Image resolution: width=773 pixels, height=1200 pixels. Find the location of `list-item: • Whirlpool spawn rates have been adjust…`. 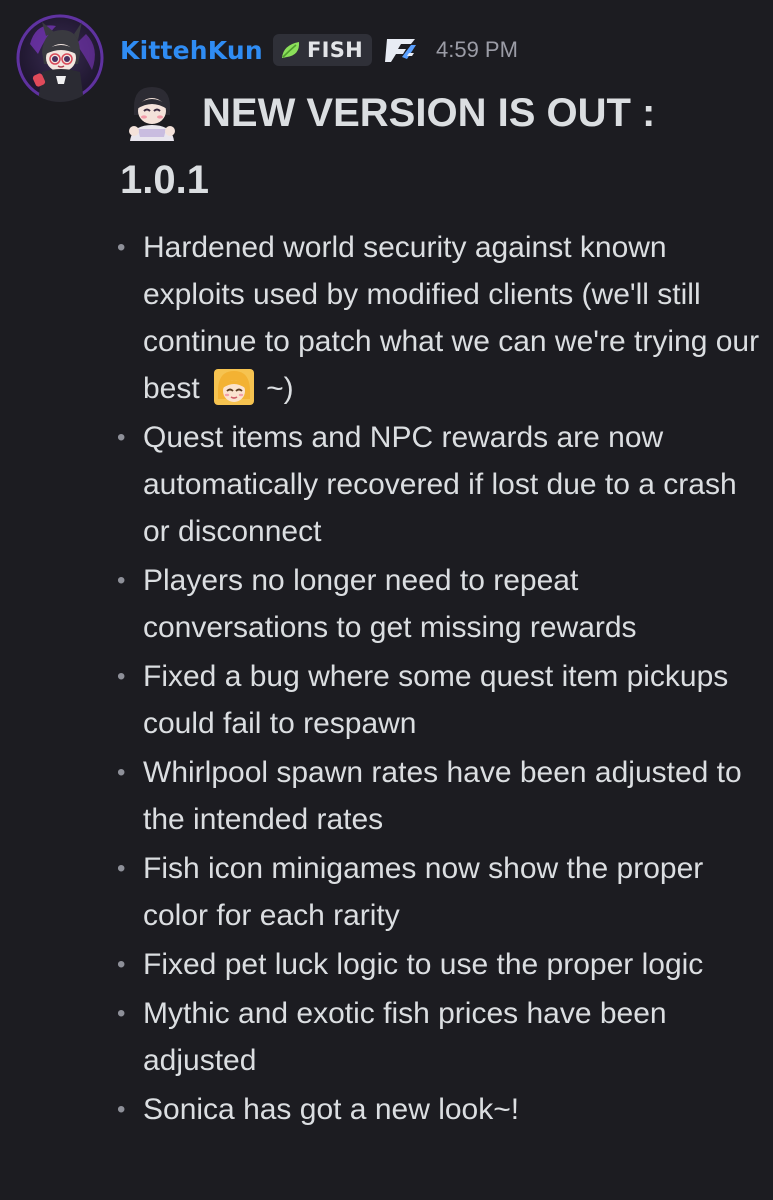

list-item: • Whirlpool spawn rates have been adjust… is located at coordinates (439, 796).